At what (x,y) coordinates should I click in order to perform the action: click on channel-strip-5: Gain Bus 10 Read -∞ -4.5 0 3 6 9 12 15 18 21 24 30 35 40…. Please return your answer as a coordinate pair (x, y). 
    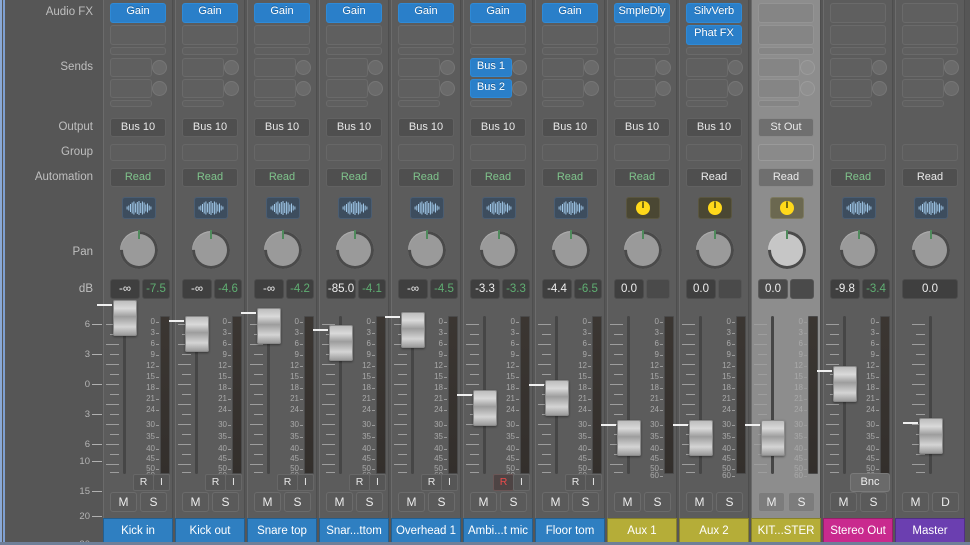
    Looking at the image, I should click on (423, 259).